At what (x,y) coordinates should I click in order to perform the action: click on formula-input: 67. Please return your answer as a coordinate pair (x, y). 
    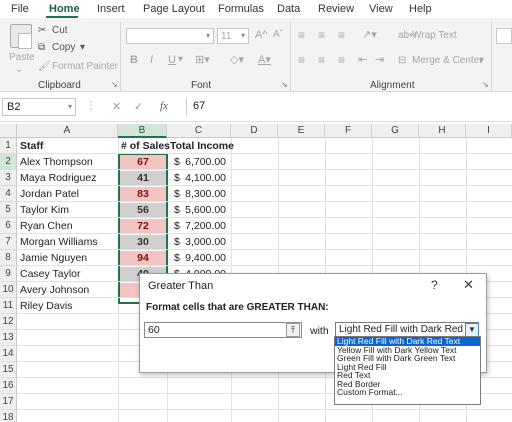
    Looking at the image, I should click on (349, 107).